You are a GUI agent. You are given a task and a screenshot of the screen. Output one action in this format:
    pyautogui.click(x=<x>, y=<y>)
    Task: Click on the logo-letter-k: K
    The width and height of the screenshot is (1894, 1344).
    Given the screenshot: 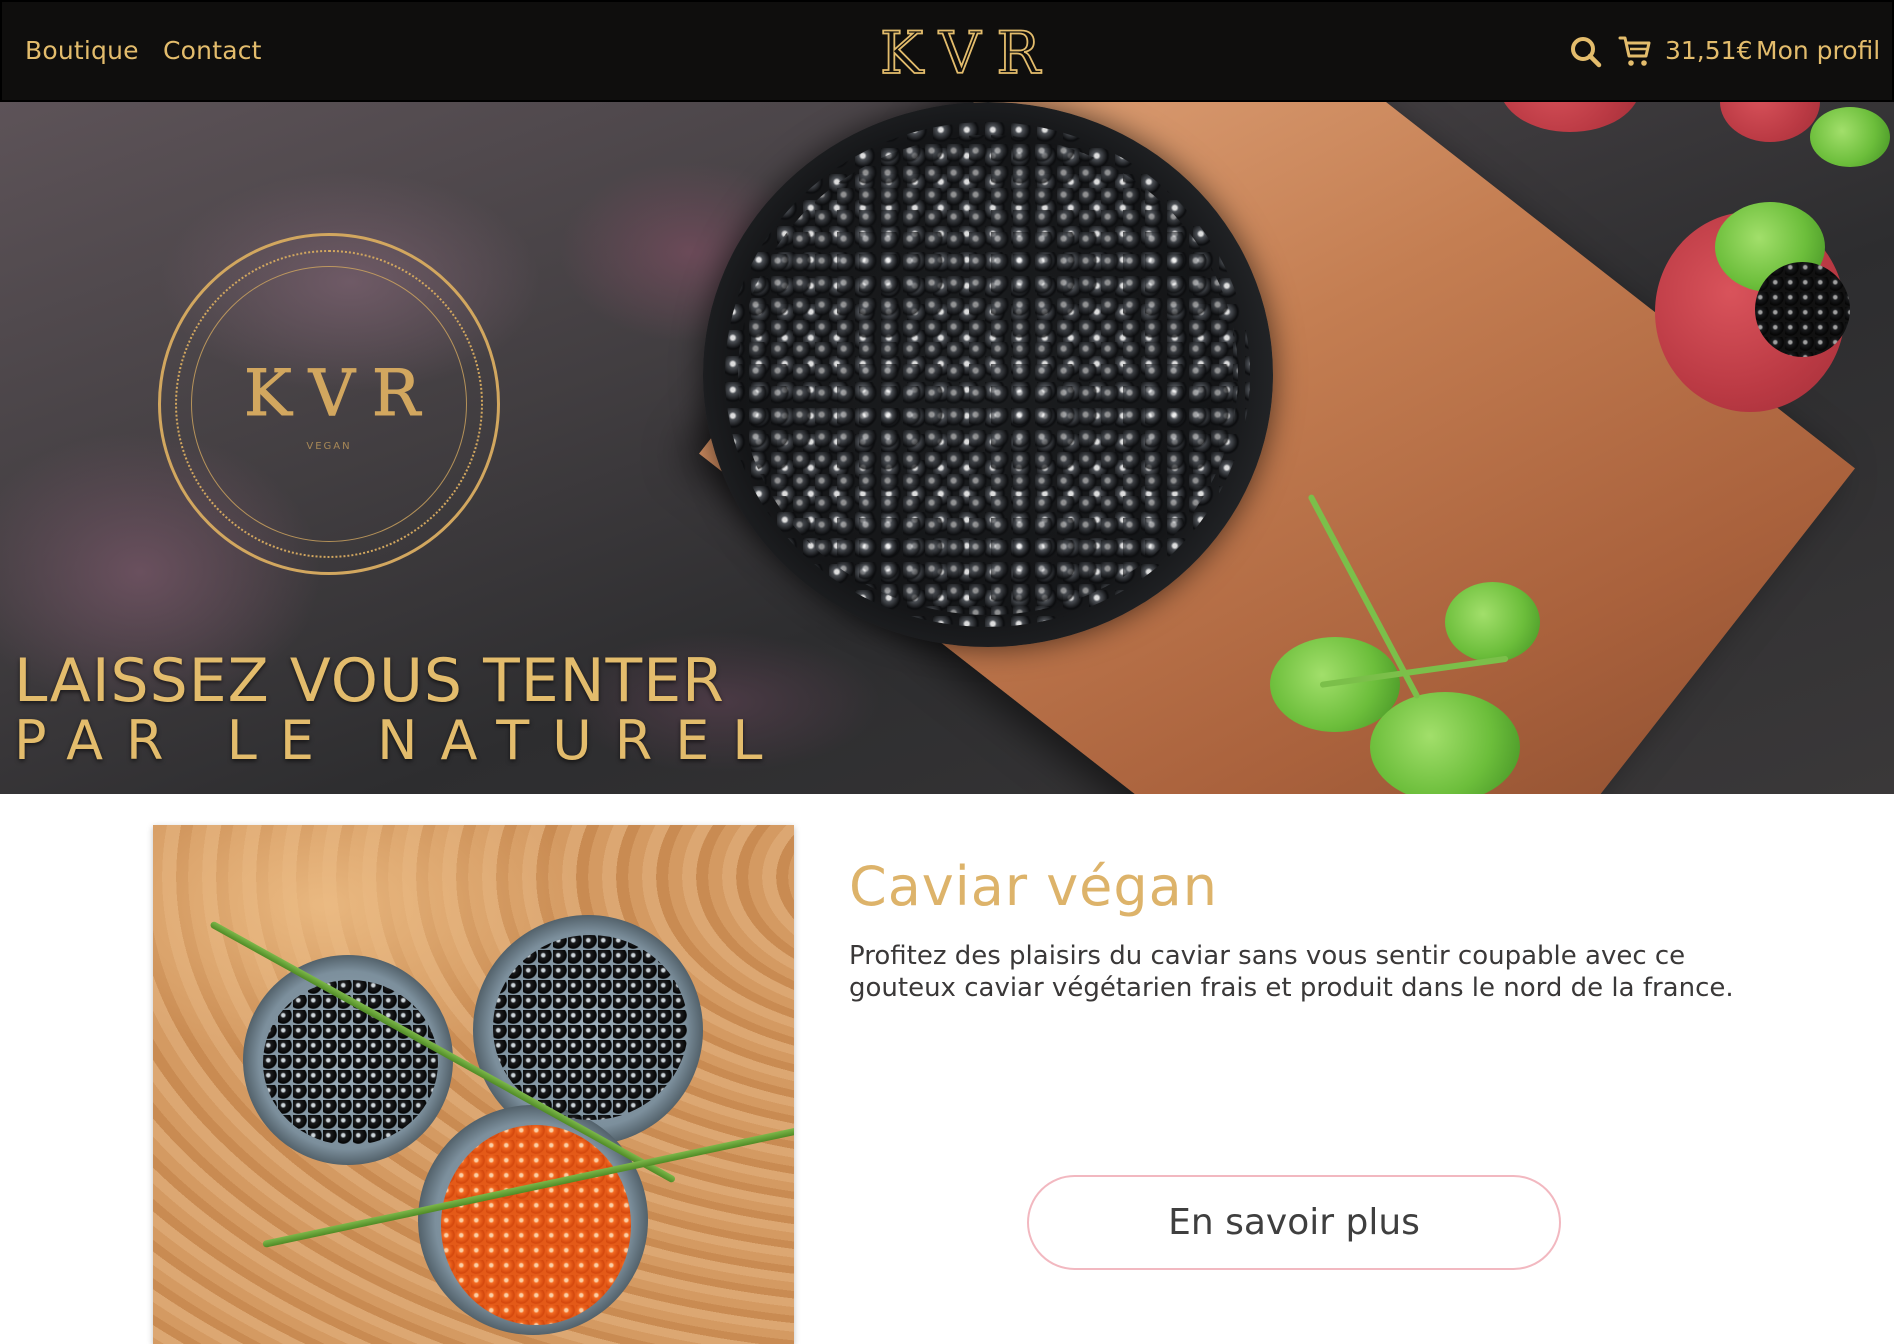 What is the action you would take?
    pyautogui.click(x=901, y=53)
    